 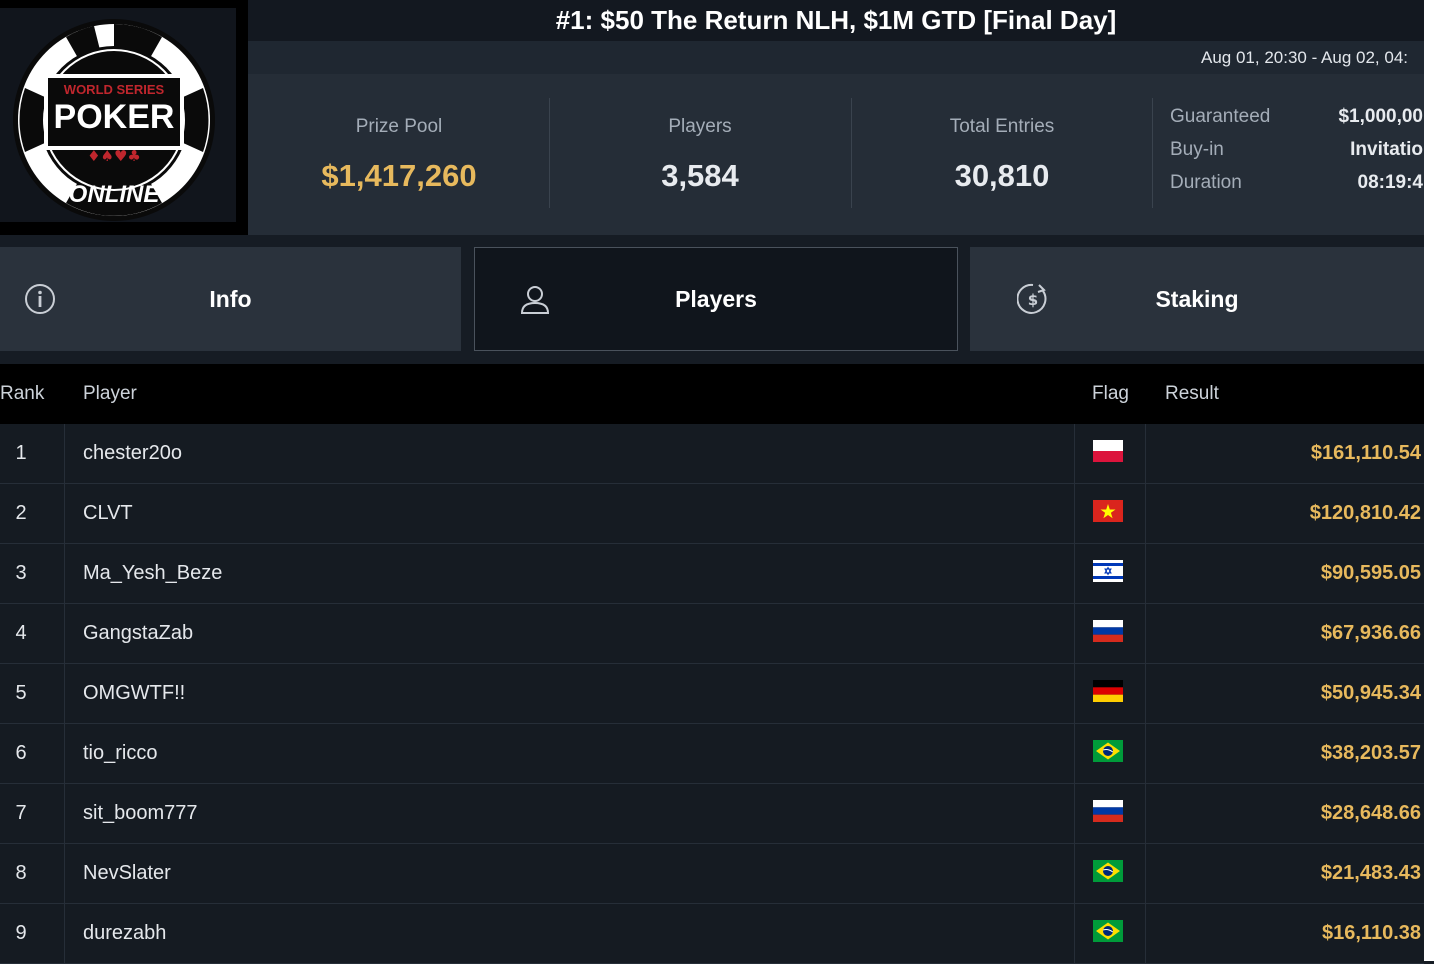 What do you see at coordinates (712, 454) in the screenshot?
I see `table-row: 1 chester20o $161,110.54` at bounding box center [712, 454].